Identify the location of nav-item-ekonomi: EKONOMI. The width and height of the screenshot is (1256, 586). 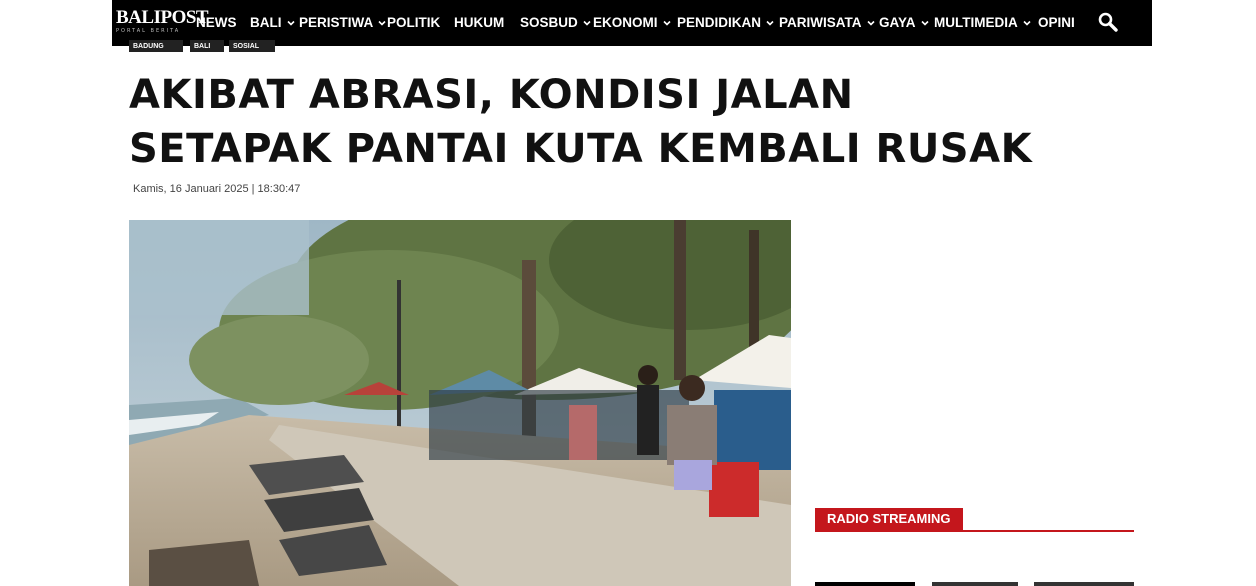
(632, 23).